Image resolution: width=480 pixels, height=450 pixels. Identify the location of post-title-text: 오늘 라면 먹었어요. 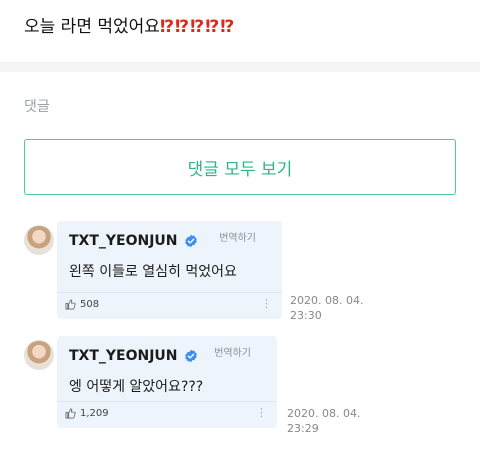
(92, 27).